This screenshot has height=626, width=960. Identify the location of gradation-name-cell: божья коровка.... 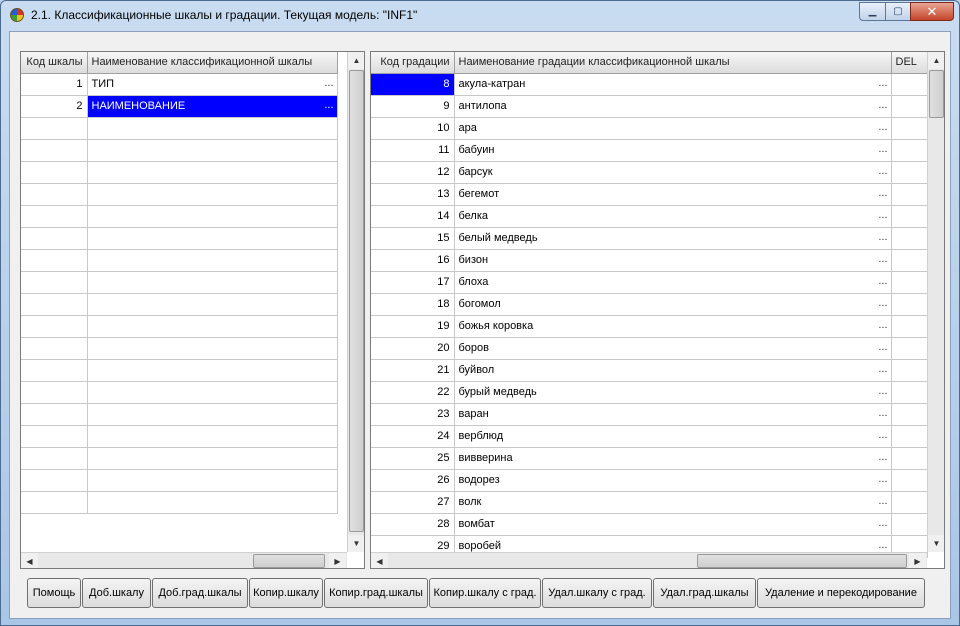
(673, 326).